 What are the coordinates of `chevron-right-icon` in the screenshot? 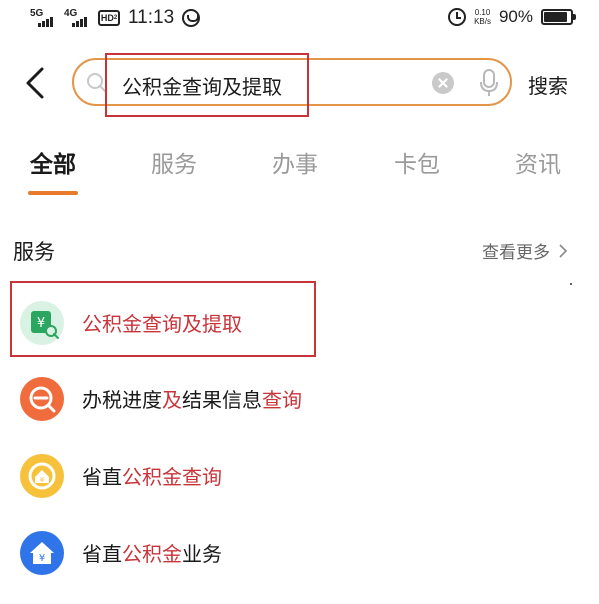 It's located at (563, 250).